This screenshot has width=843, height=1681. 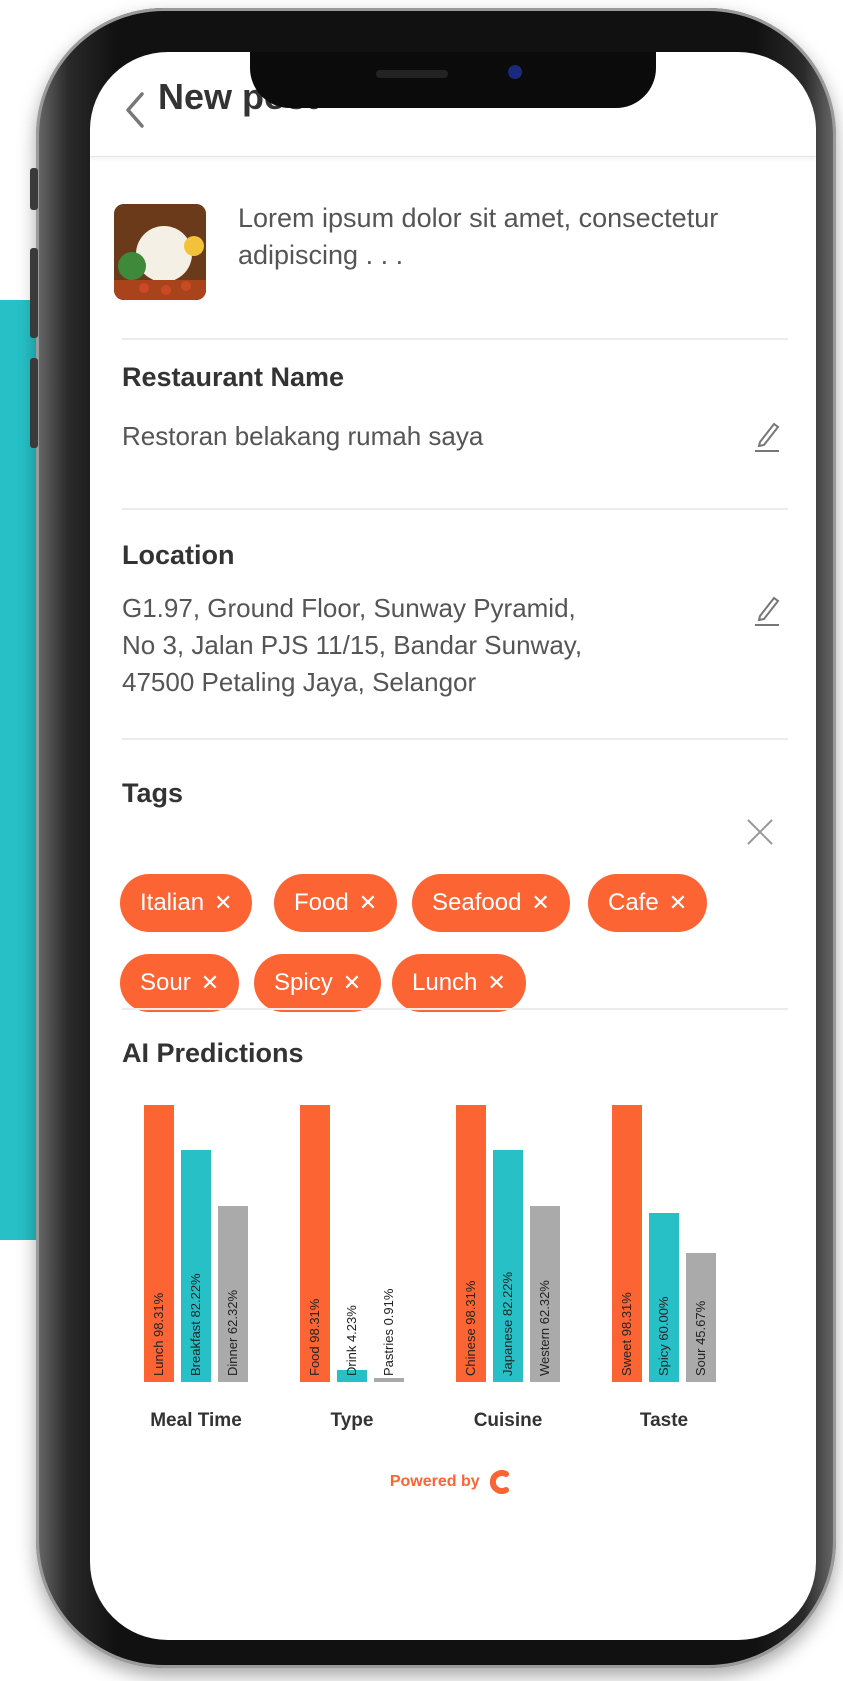 I want to click on tag-label: Food, so click(x=321, y=902).